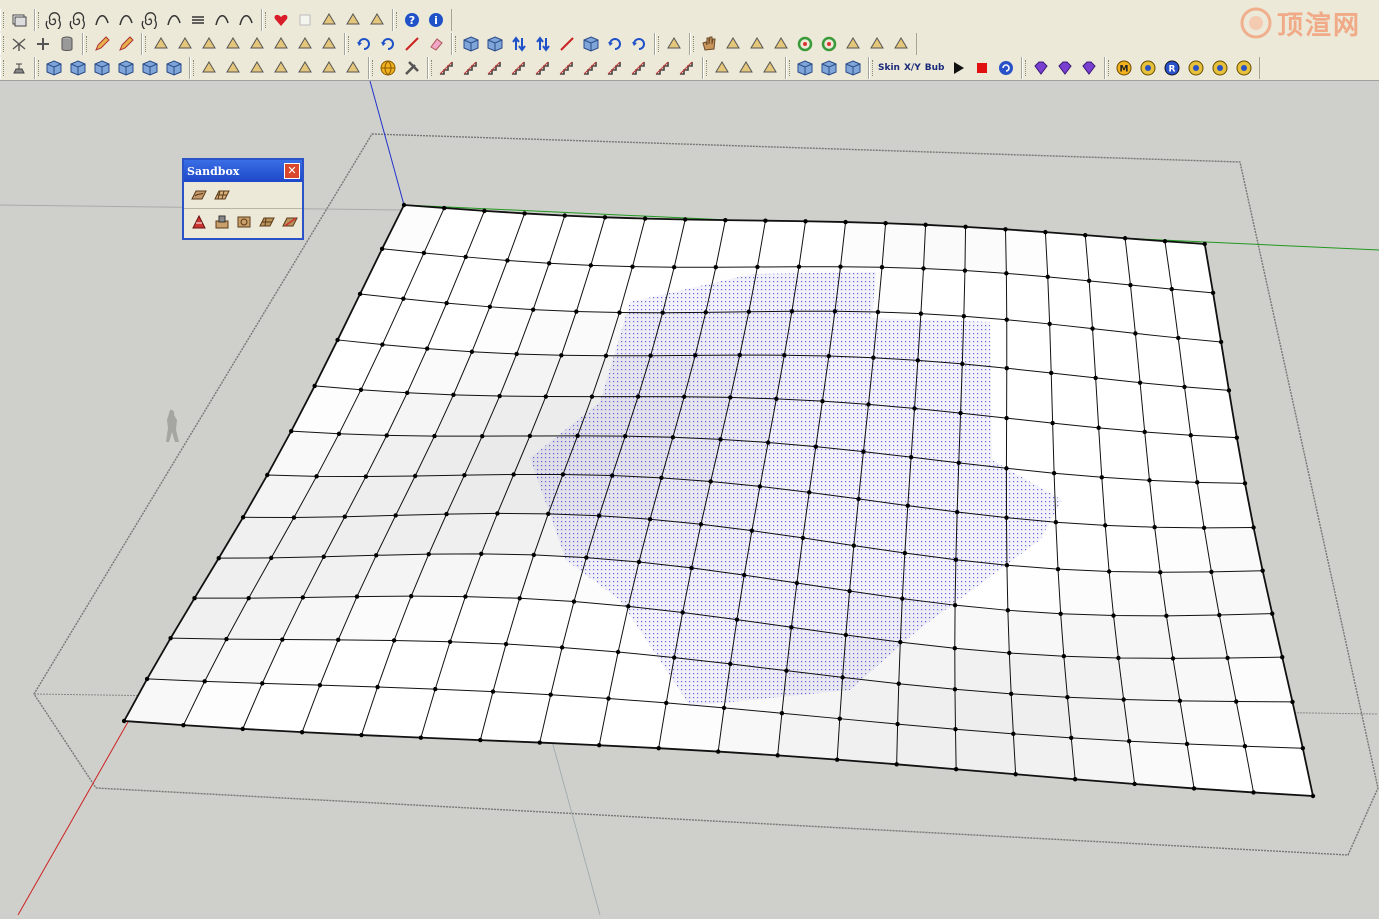 This screenshot has height=919, width=1379. Describe the element at coordinates (436, 44) in the screenshot. I see `eraser-button` at that location.